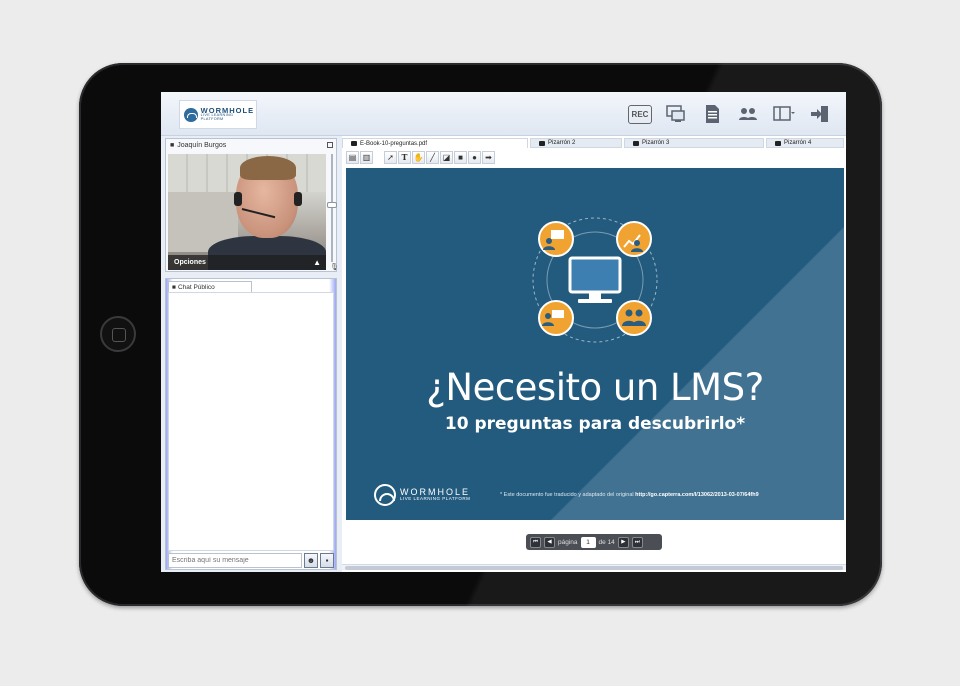 The height and width of the screenshot is (686, 960). What do you see at coordinates (474, 157) in the screenshot?
I see `circle-icon: ●` at bounding box center [474, 157].